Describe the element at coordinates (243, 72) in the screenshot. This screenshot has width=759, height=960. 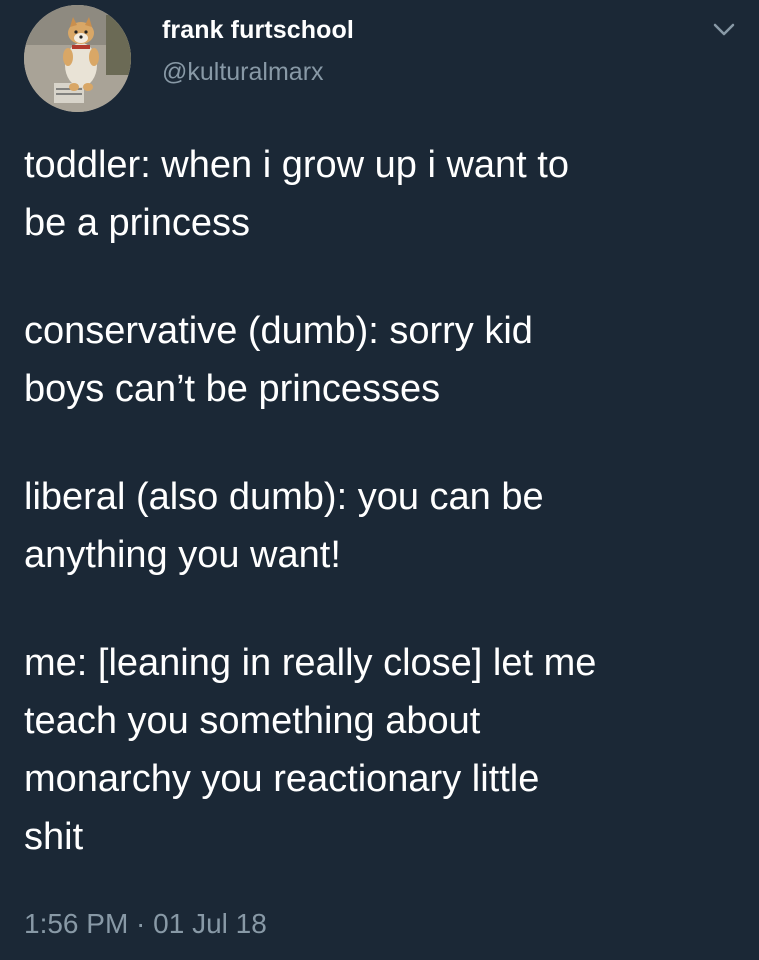
I see `user-handle: @kulturalmarx` at that location.